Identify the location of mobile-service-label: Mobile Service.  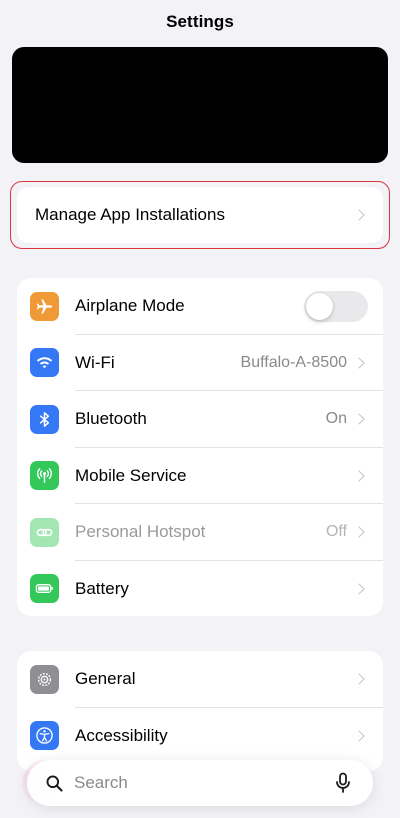
(131, 475).